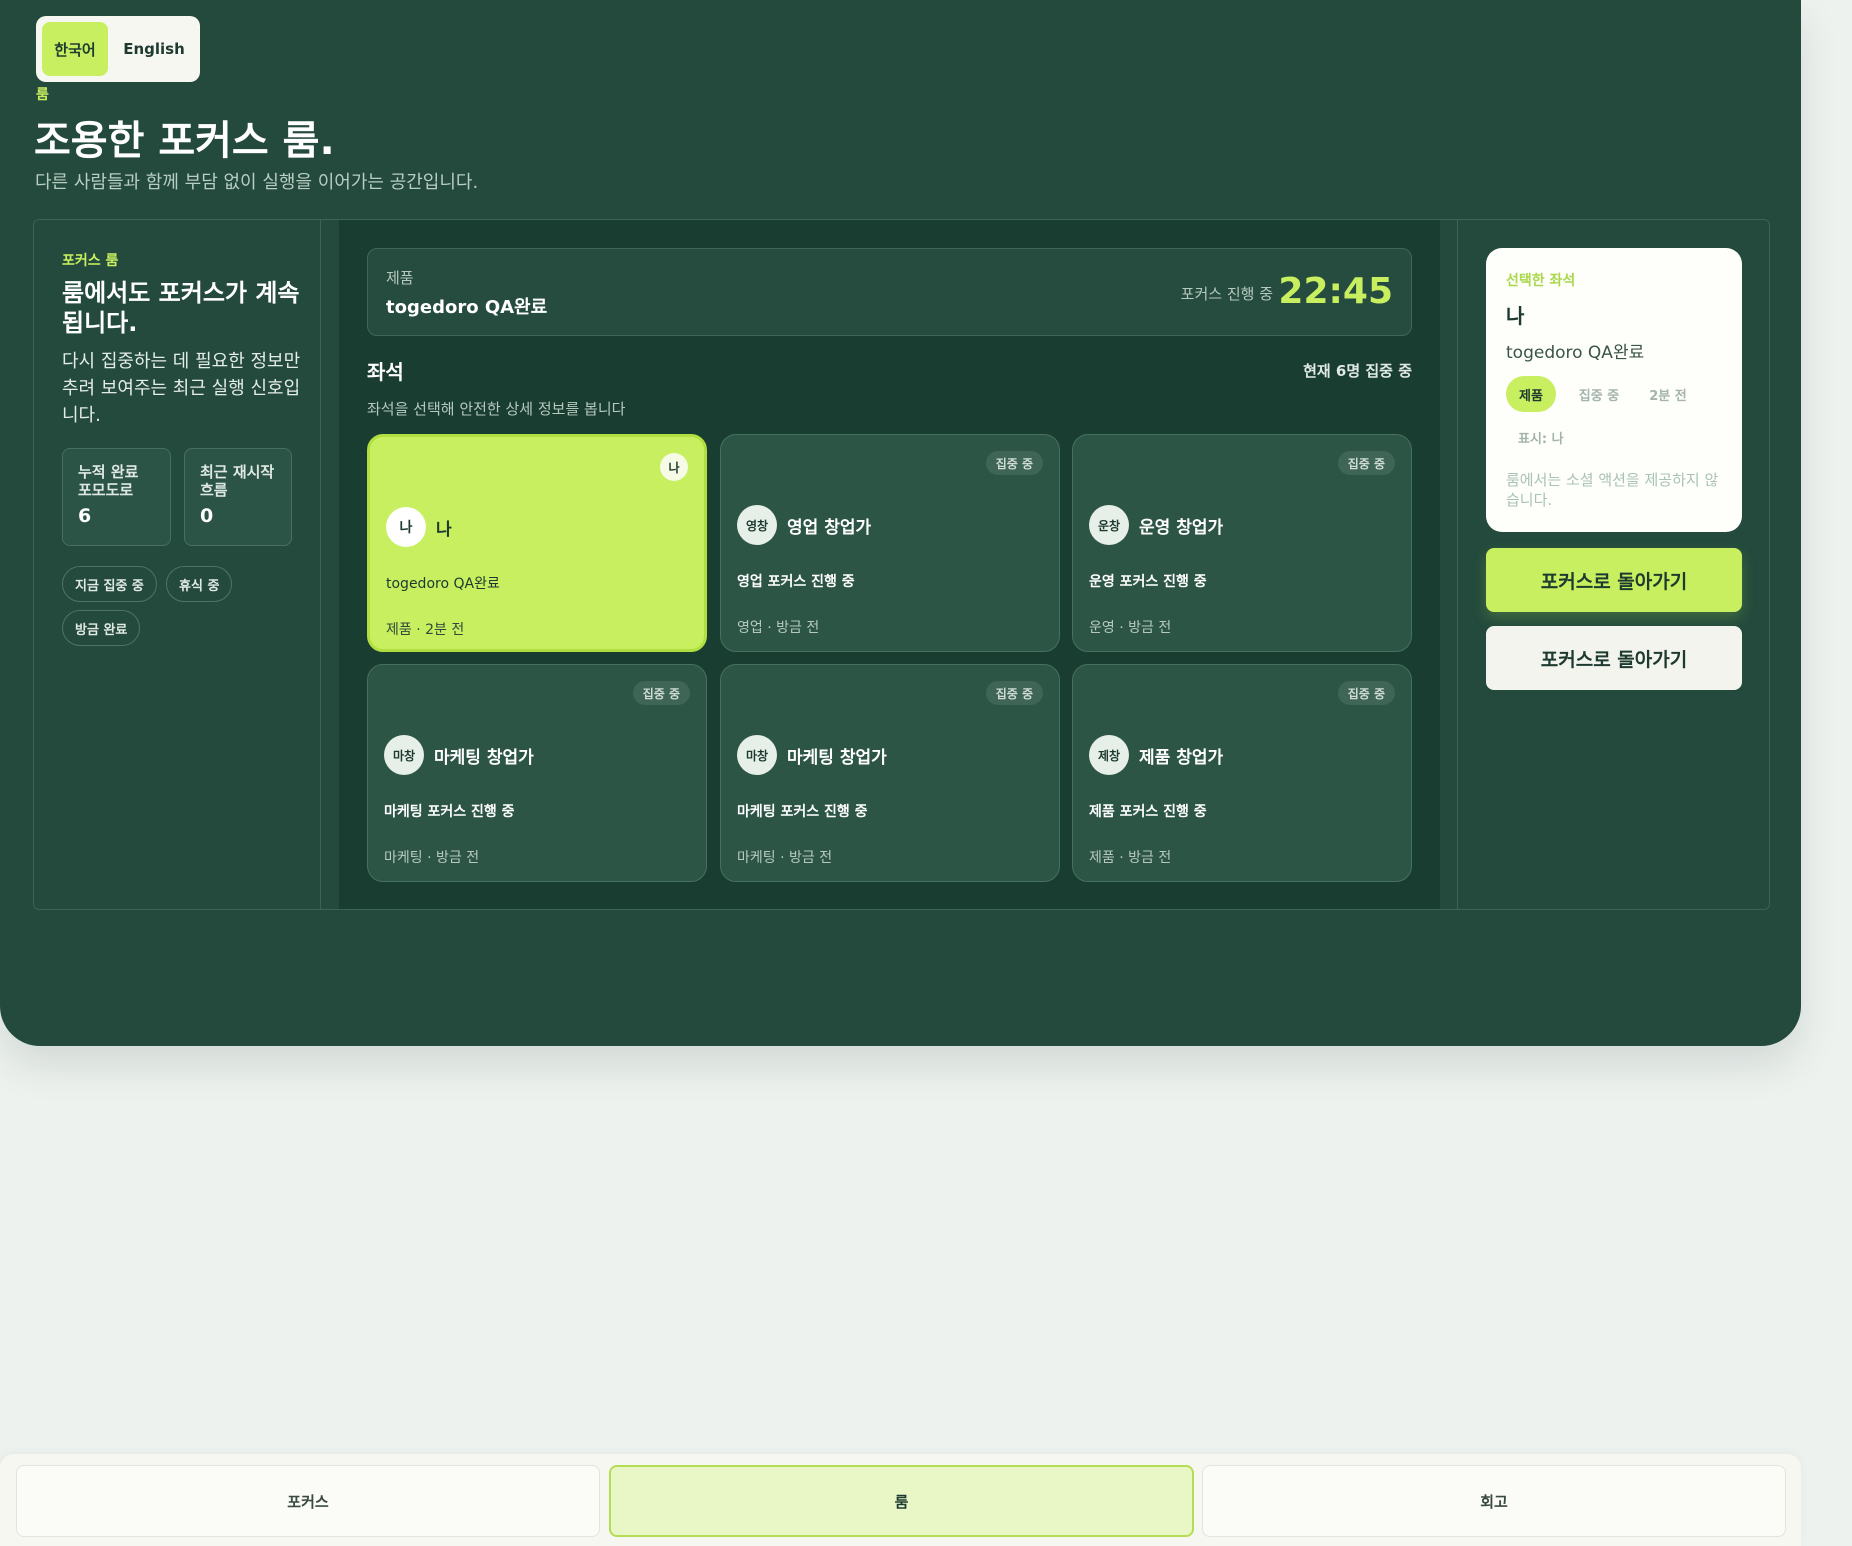  I want to click on focus-status: 포커스 진행 중, so click(1226, 294).